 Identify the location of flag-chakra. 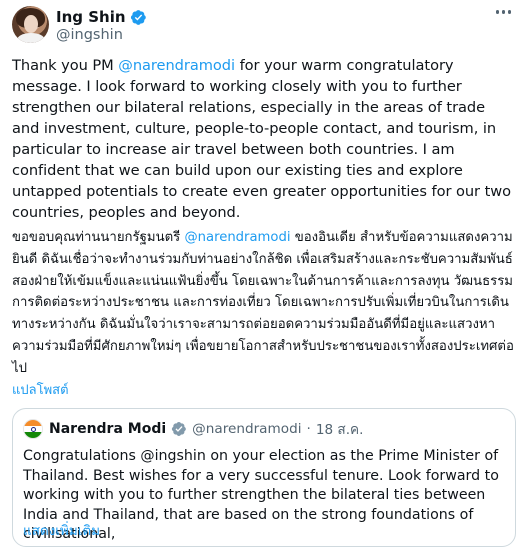
(33, 429).